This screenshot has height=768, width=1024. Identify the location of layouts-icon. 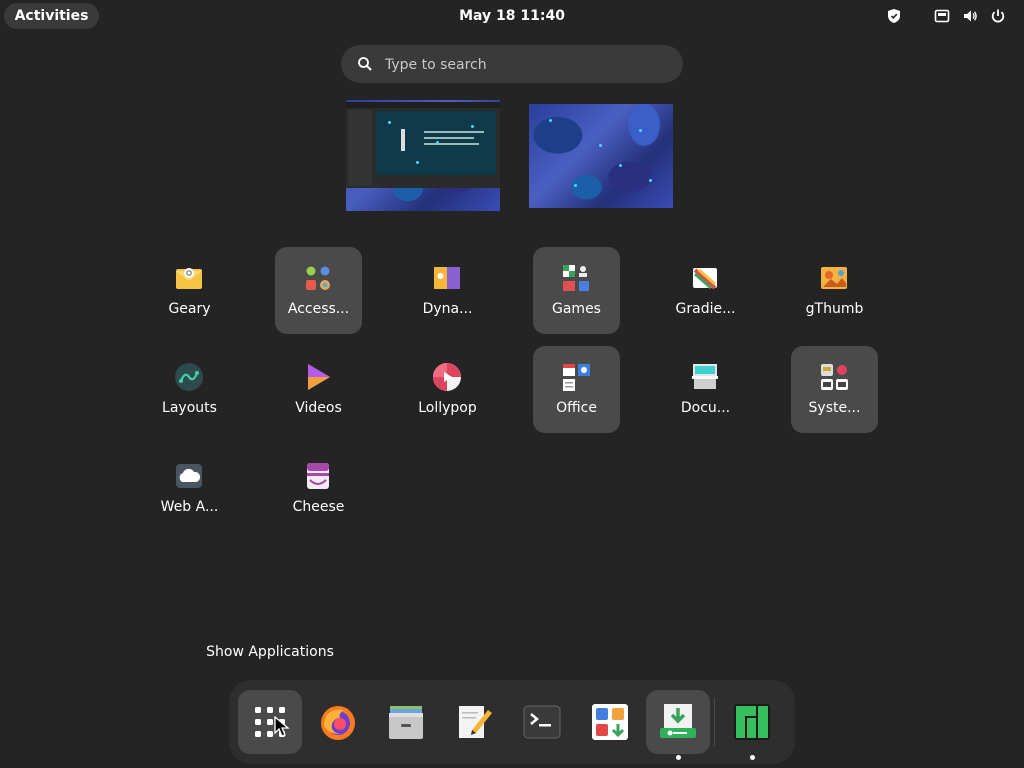
(189, 377).